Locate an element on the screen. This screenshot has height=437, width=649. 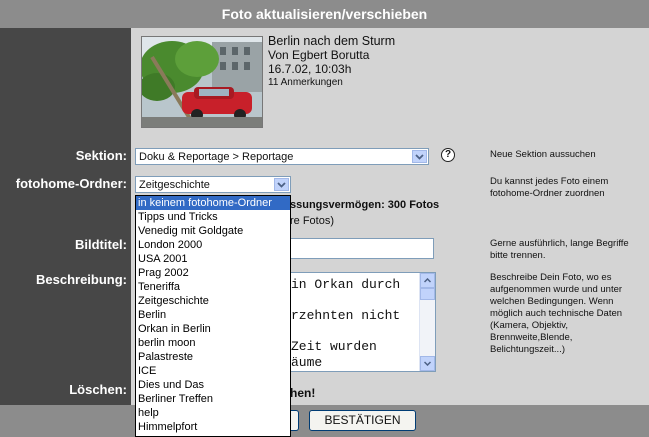
dropdown-option: Dies und Das is located at coordinates (213, 385).